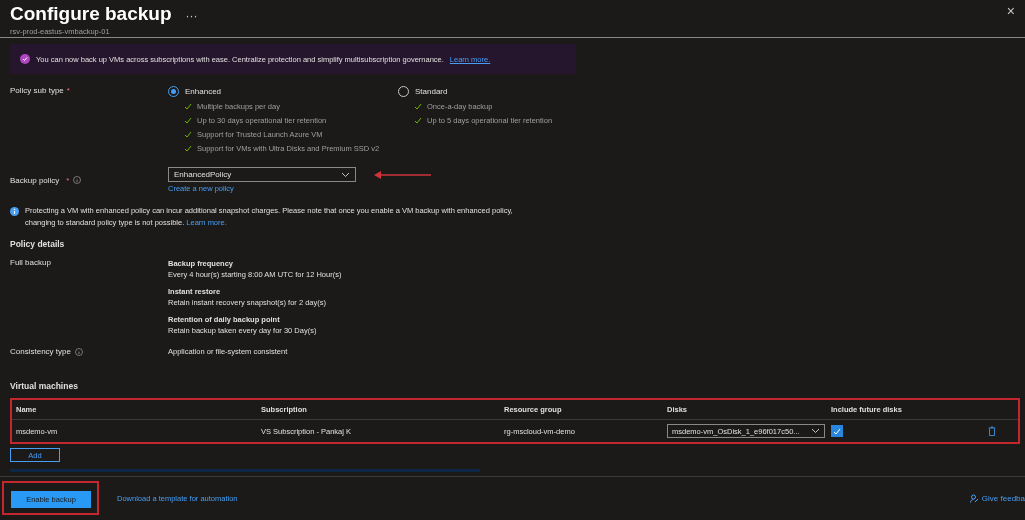 Image resolution: width=1025 pixels, height=520 pixels. I want to click on more-button: ···, so click(191, 16).